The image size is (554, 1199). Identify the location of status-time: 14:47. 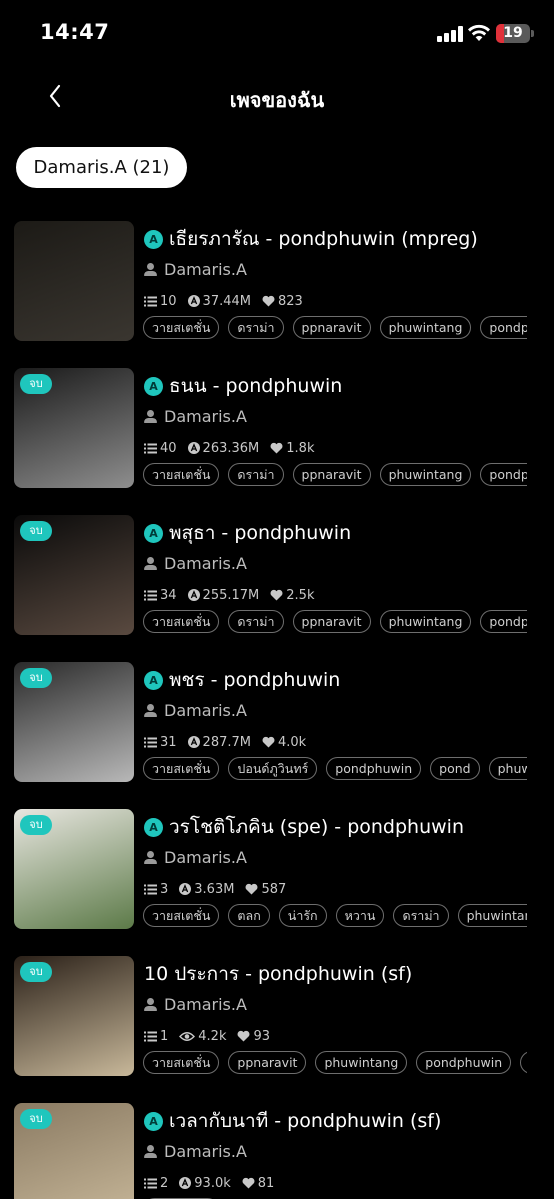
(75, 32).